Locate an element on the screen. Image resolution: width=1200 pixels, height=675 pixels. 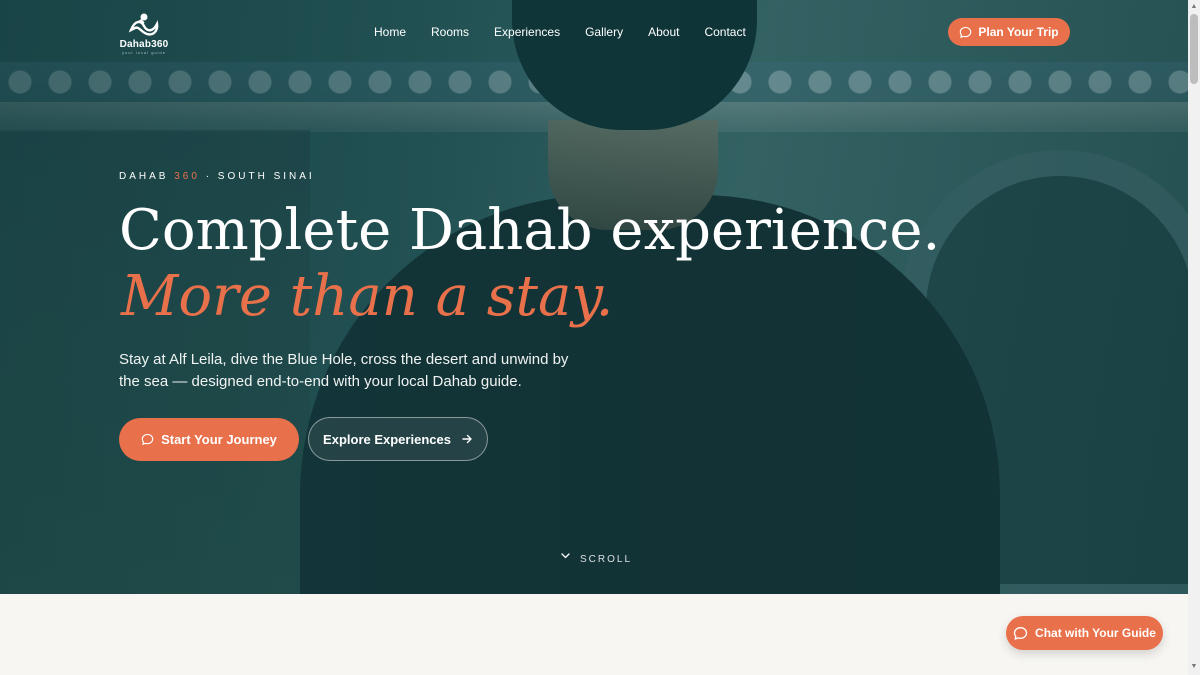
nav-item-gallery: Gallery is located at coordinates (604, 32).